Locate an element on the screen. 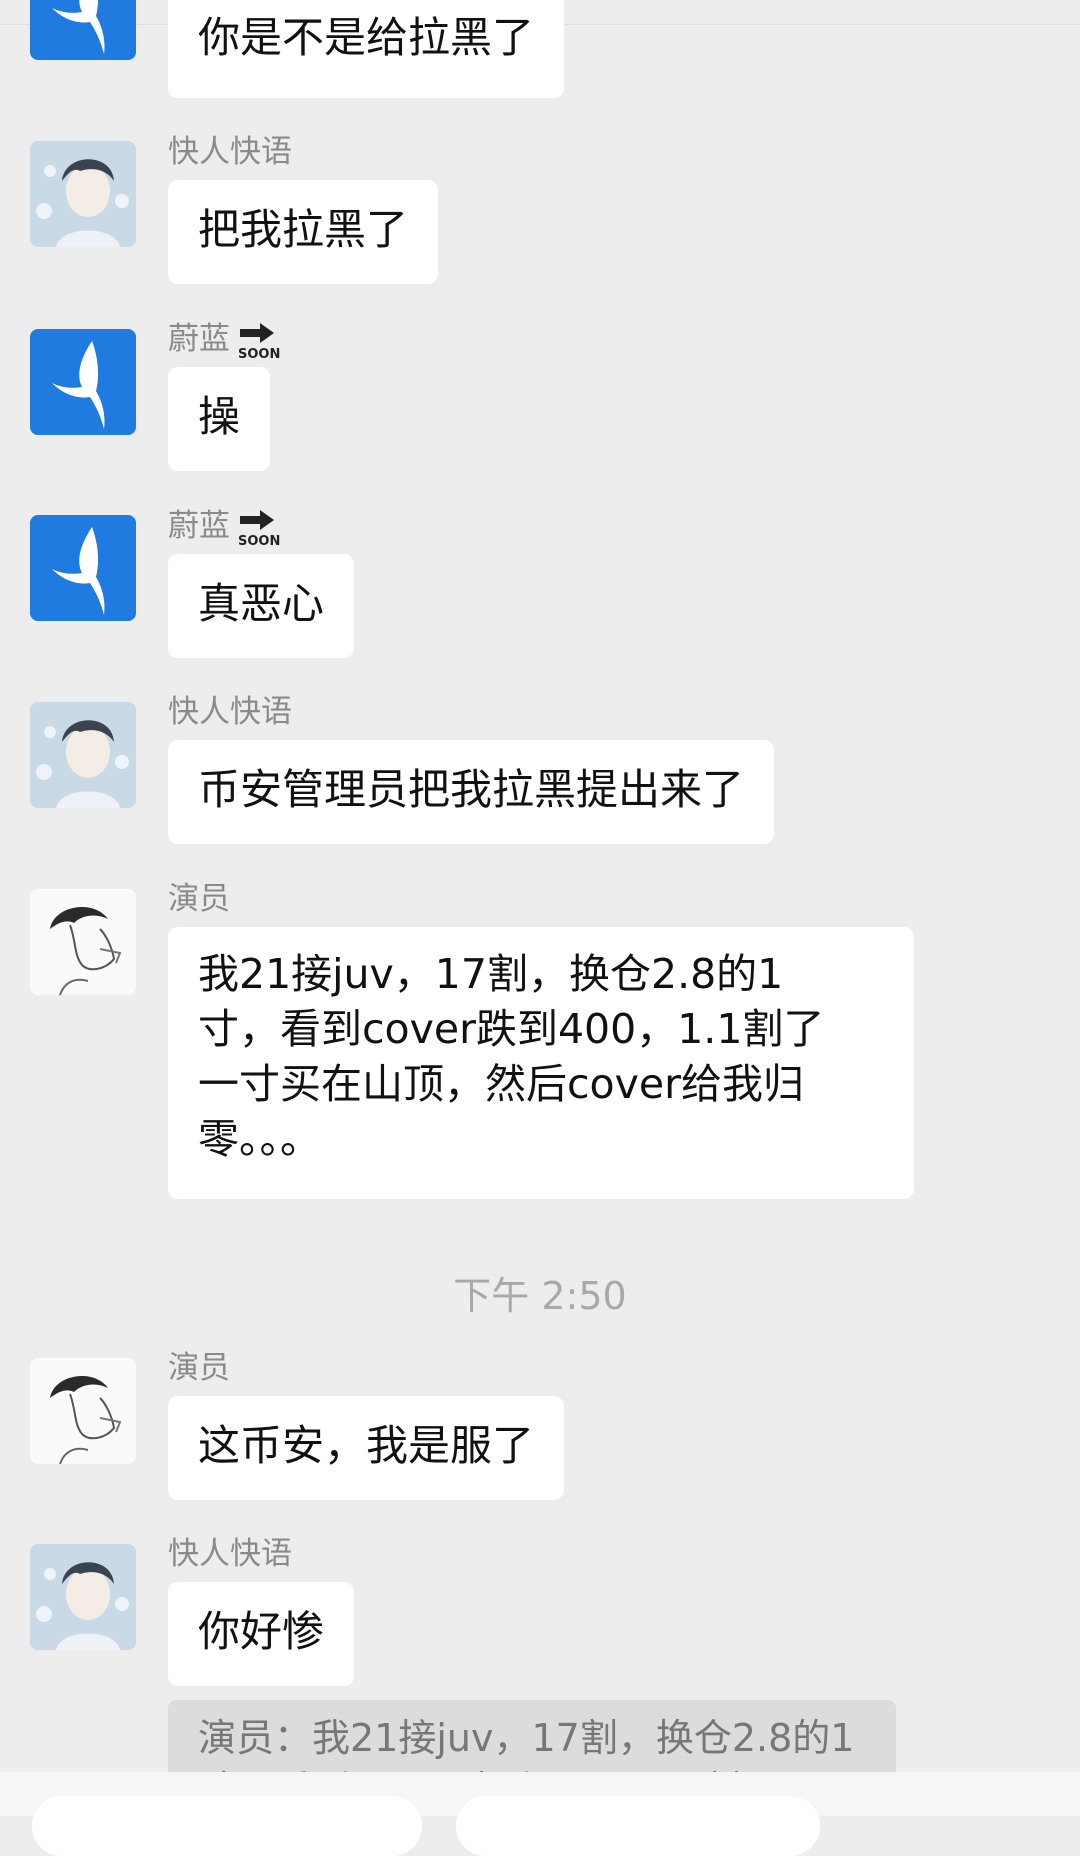  time-divider: 下午 2:50 is located at coordinates (540, 1296).